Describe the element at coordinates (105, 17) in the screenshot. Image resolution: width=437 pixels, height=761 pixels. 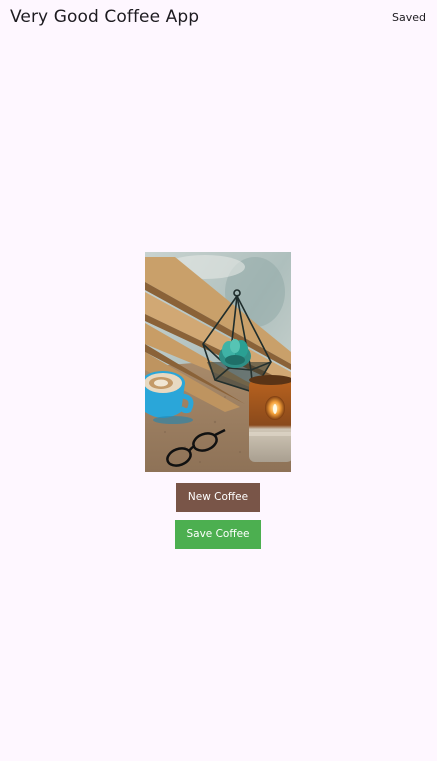
I see `app-title: Very Good Coffee App` at that location.